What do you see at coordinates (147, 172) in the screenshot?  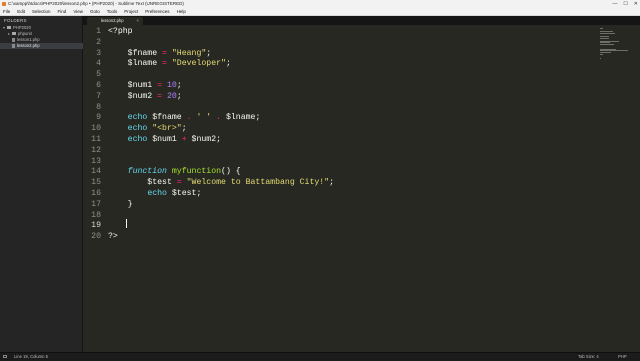 I see `code-token: function` at bounding box center [147, 172].